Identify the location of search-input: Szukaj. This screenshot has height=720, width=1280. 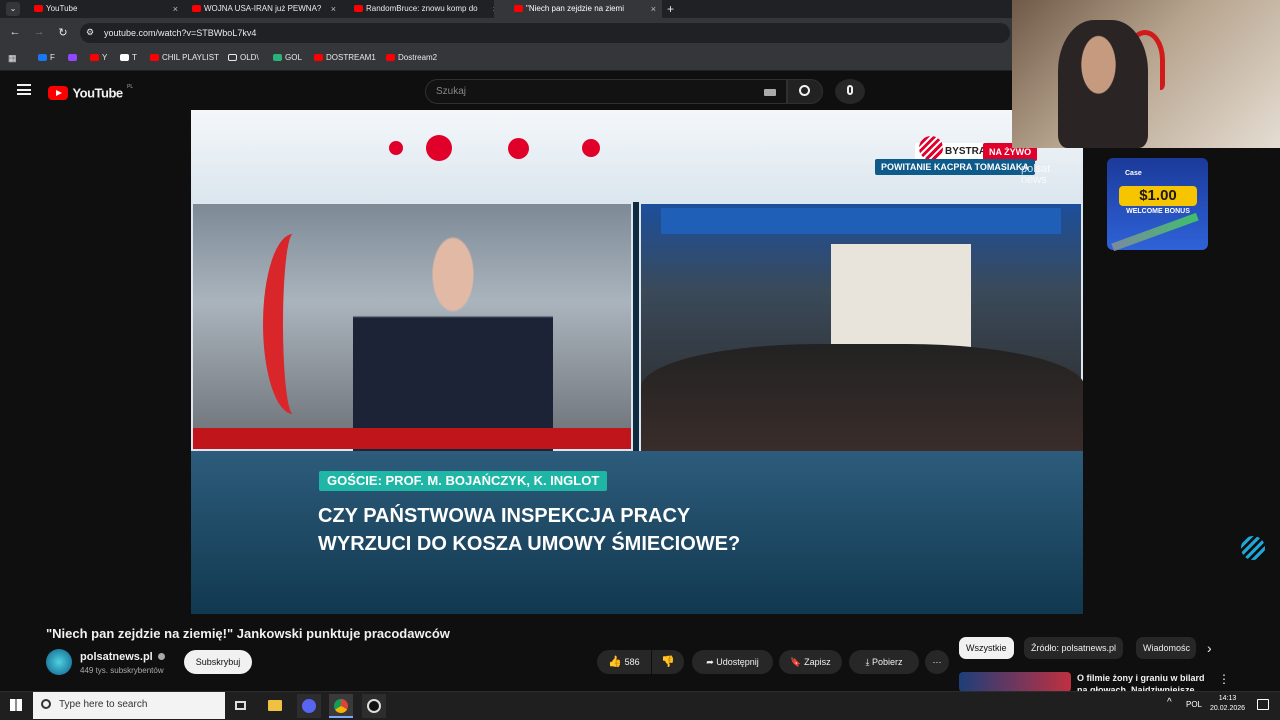
(606, 91).